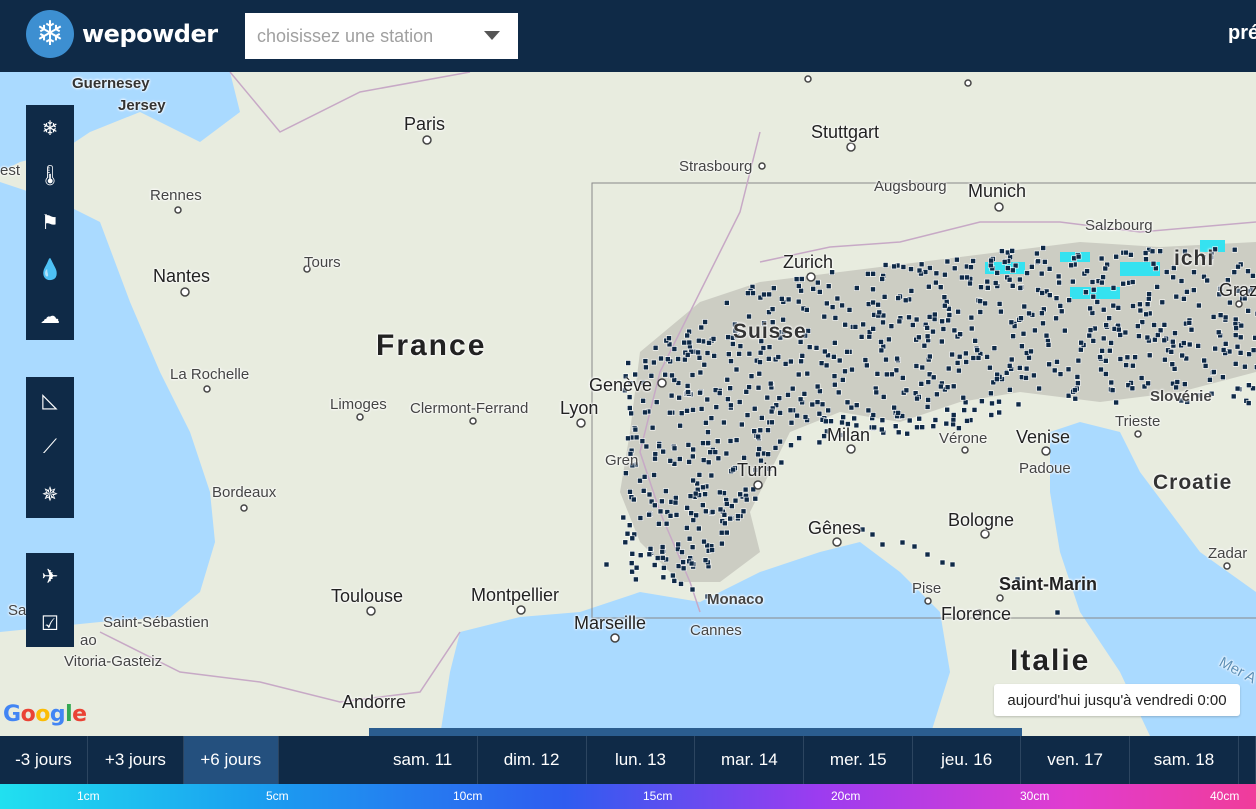  I want to click on header-right-link: pré, so click(1242, 33).